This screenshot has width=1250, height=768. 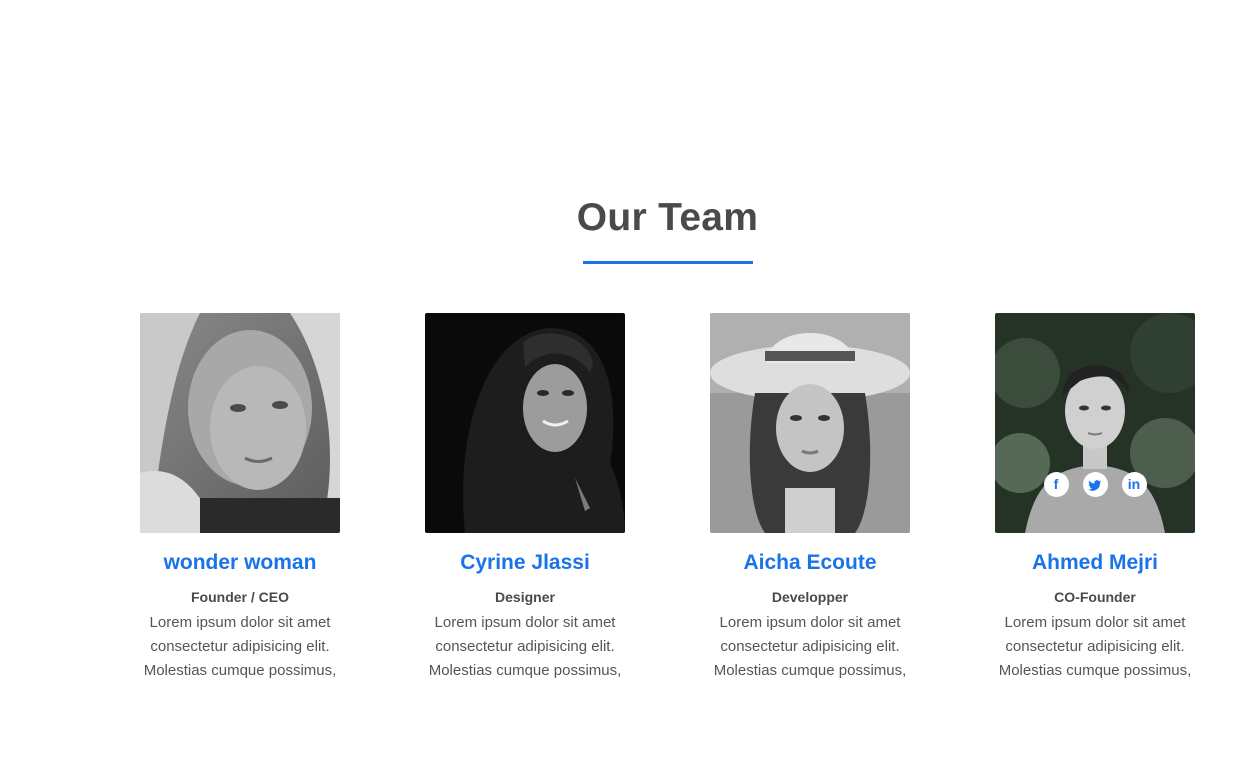 I want to click on member-name: Aicha Ecoute, so click(x=810, y=563).